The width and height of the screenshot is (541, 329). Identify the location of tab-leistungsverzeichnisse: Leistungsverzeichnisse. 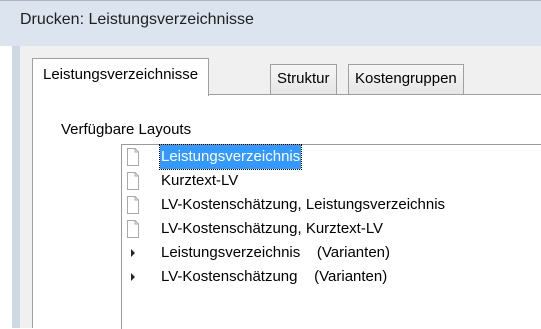
(121, 77).